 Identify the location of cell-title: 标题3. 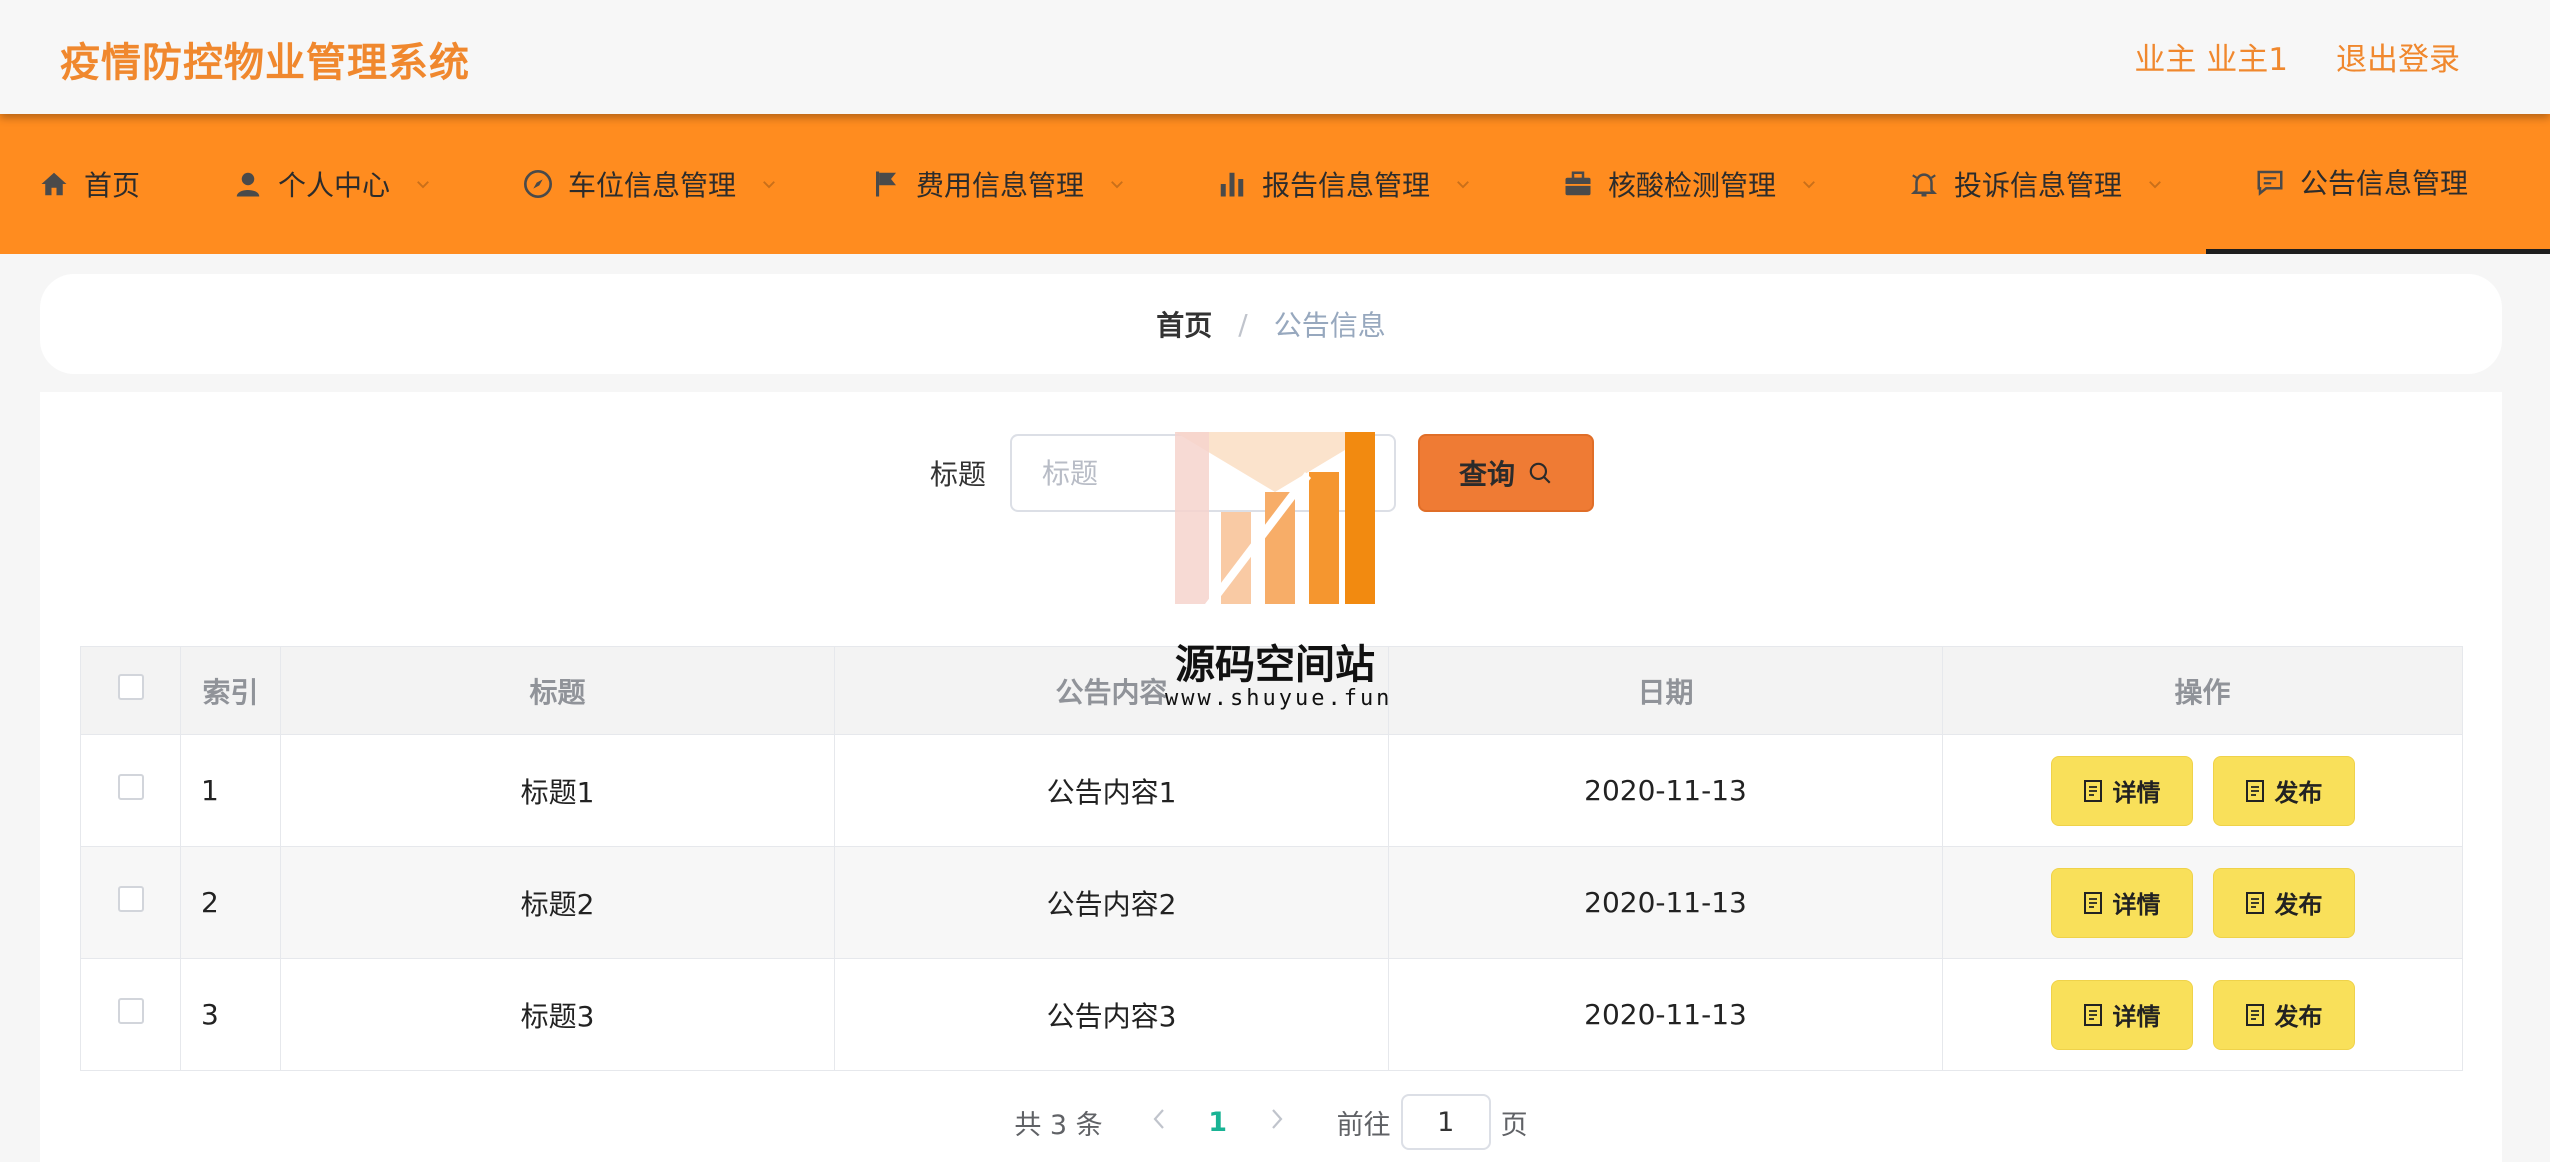
(557, 1014).